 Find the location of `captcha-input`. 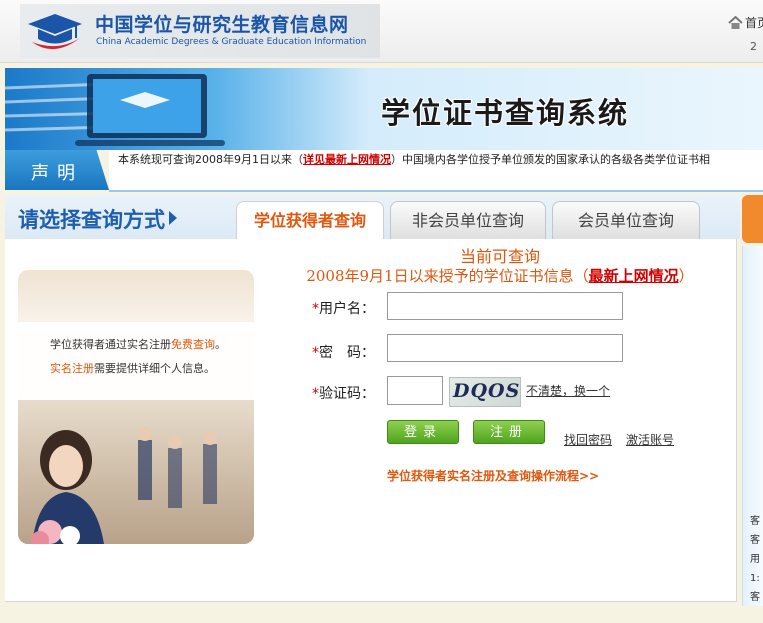

captcha-input is located at coordinates (415, 390).